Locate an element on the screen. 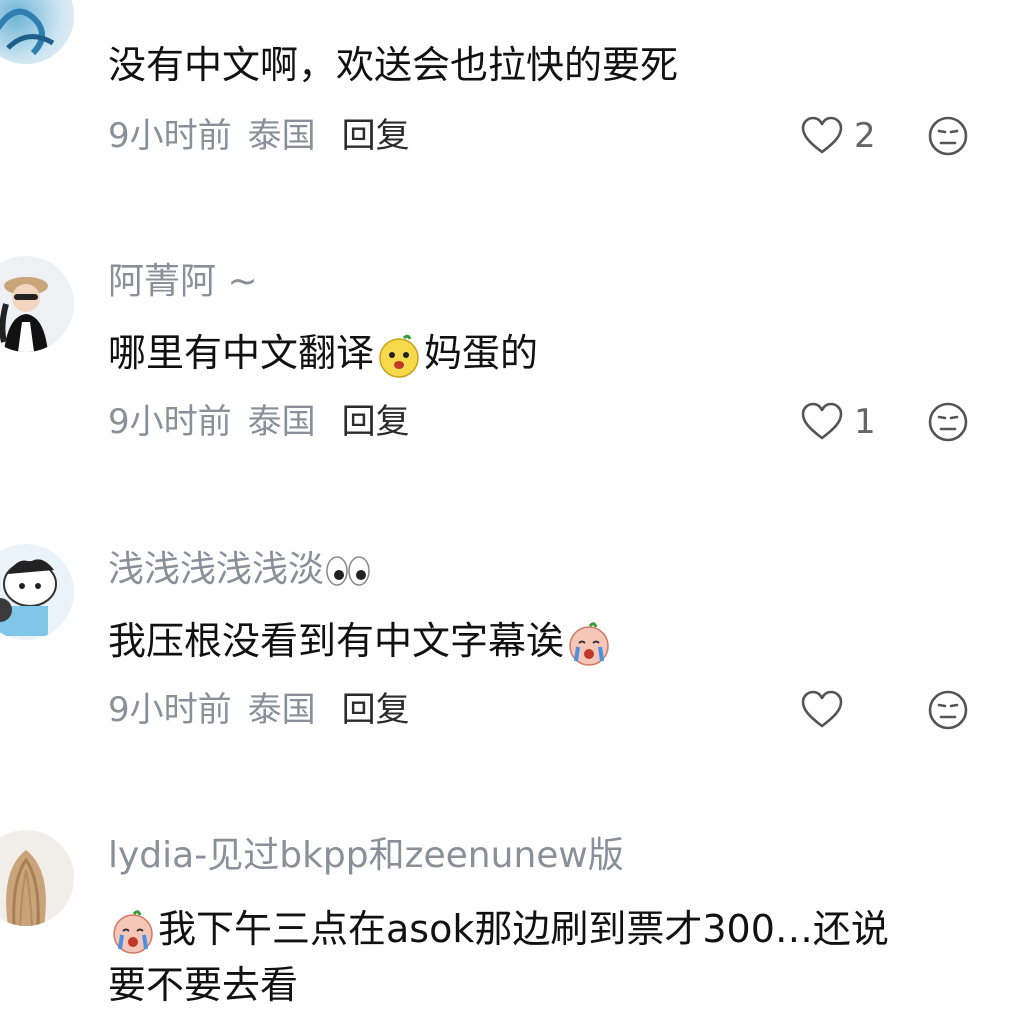  comment-text-part: 我压根没看到有中文字幕诶 is located at coordinates (336, 641).